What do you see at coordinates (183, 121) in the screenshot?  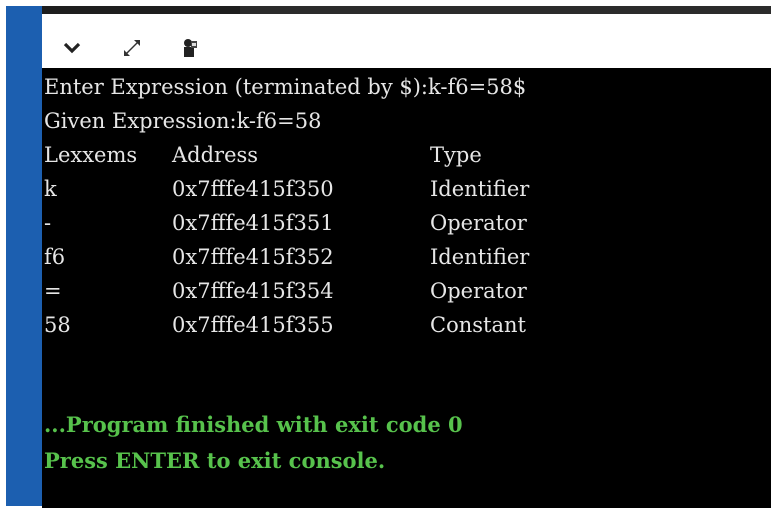 I see `given-expression-line: Given Expression:k-f6=58` at bounding box center [183, 121].